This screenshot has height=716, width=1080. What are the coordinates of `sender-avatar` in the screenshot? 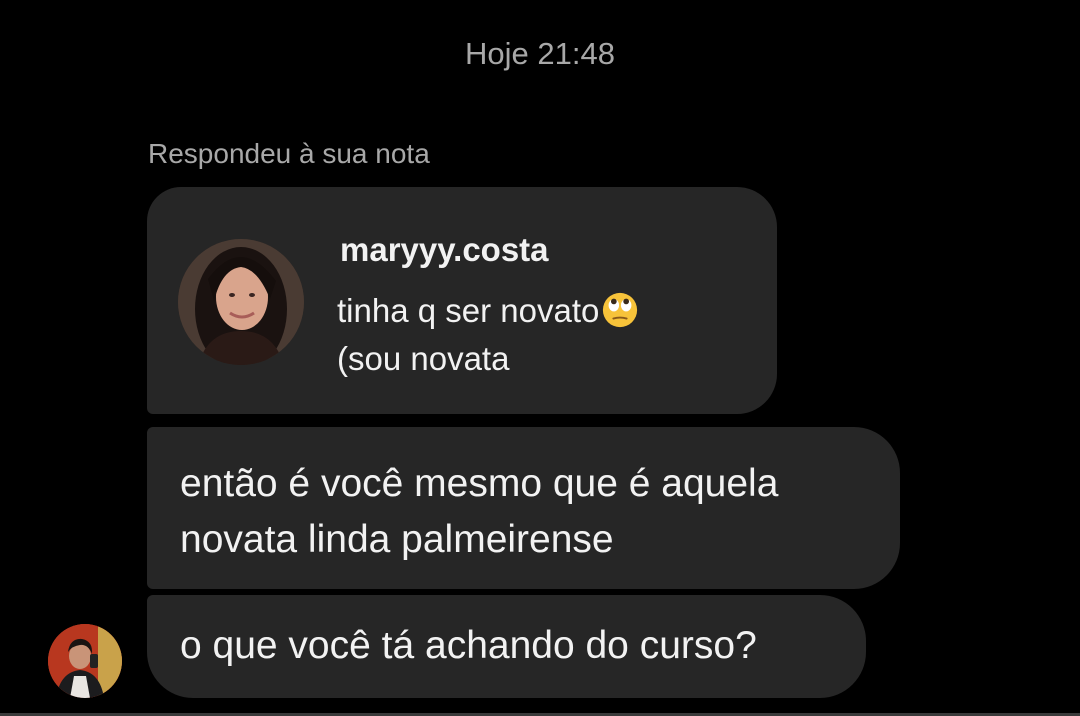 It's located at (85, 661).